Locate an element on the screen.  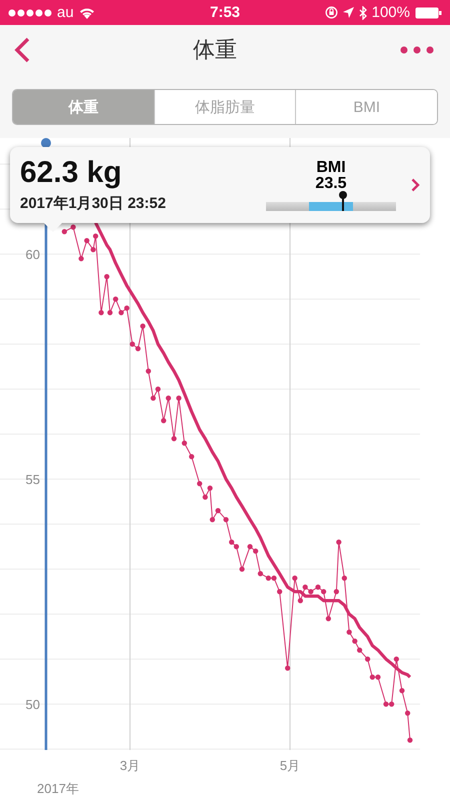
y-axis-label: 55 is located at coordinates (33, 480).